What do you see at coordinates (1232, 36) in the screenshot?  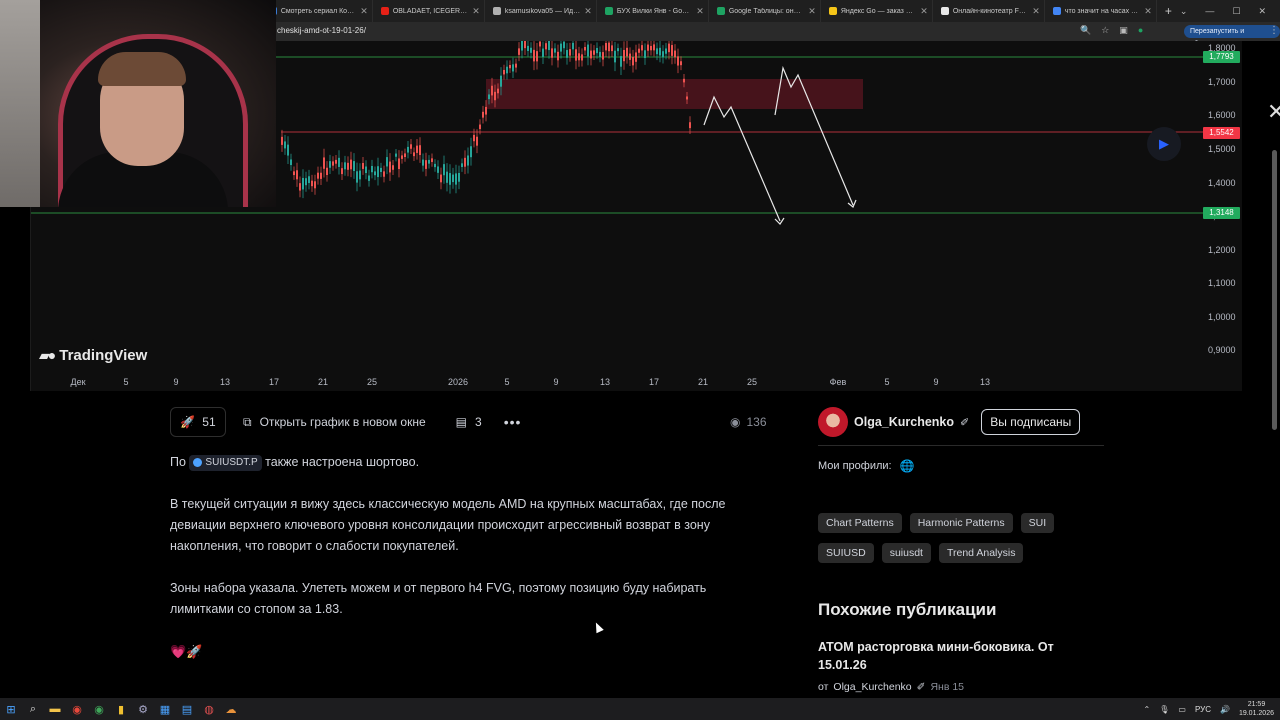 I see `relaunch-button: Перезапустить и обновить` at bounding box center [1232, 36].